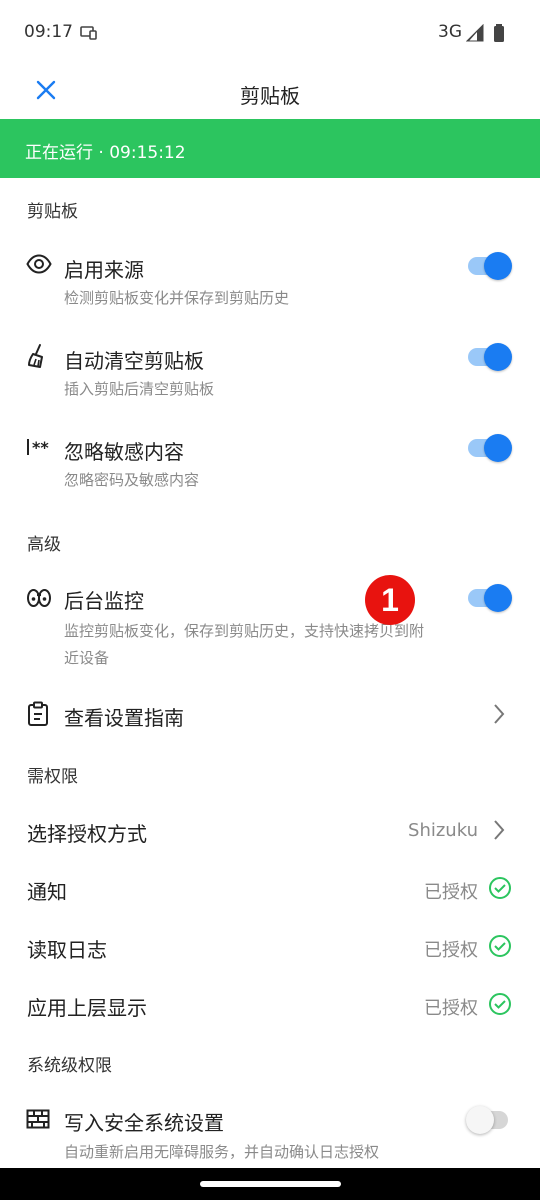  Describe the element at coordinates (38, 716) in the screenshot. I see `clipboard-icon` at that location.